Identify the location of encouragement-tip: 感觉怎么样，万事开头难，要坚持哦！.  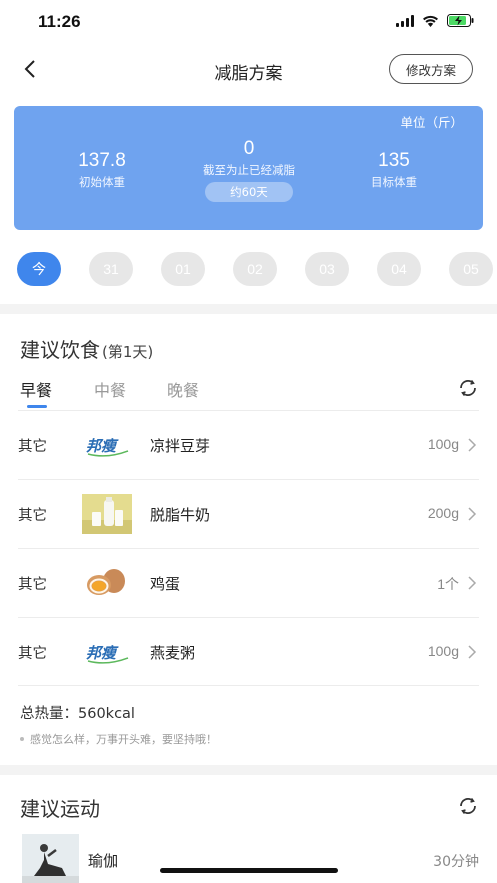
(118, 739).